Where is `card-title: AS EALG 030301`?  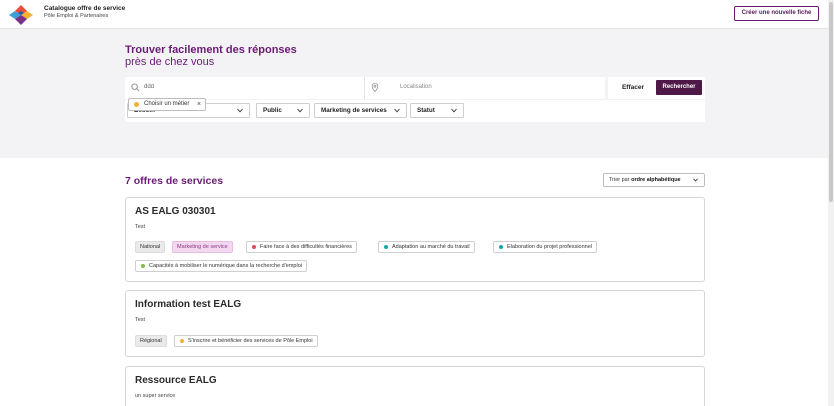 card-title: AS EALG 030301 is located at coordinates (175, 211).